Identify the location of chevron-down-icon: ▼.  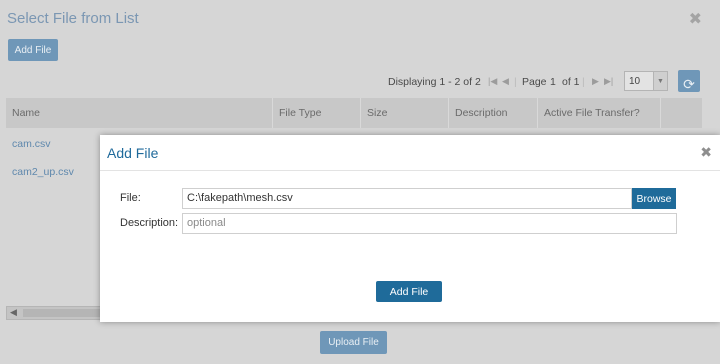
(660, 81).